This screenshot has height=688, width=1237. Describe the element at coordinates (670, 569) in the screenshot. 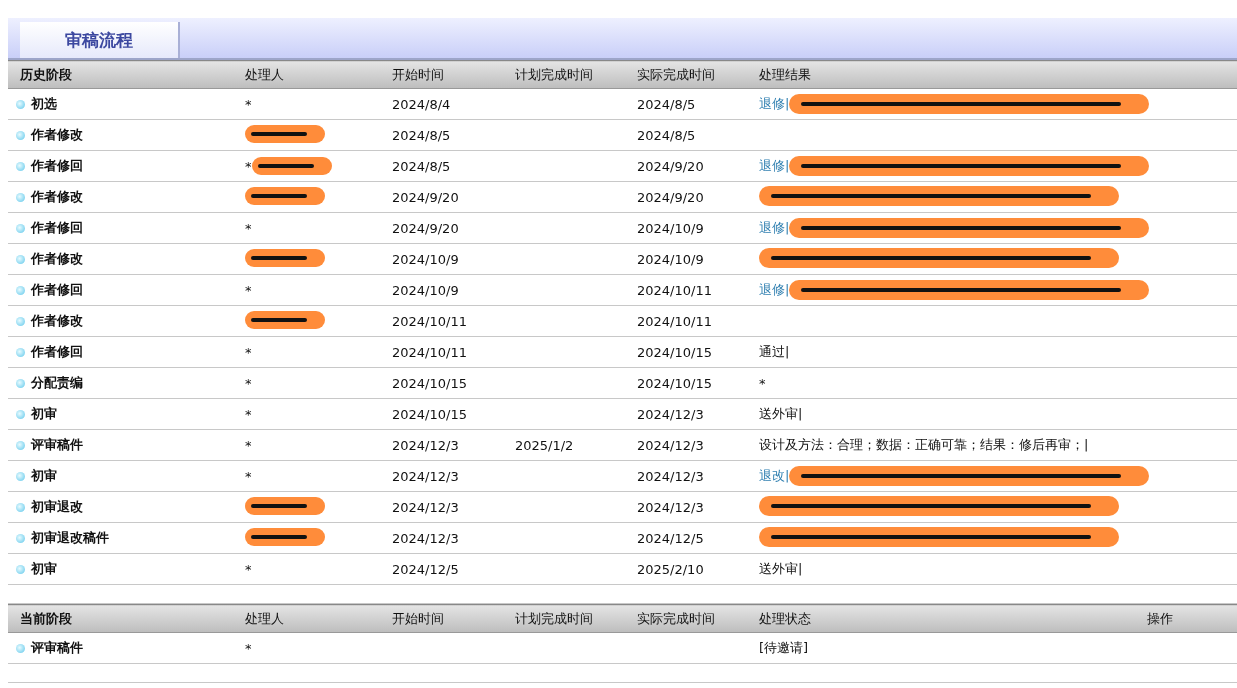

I see `actual-date: 2025/2/10` at that location.